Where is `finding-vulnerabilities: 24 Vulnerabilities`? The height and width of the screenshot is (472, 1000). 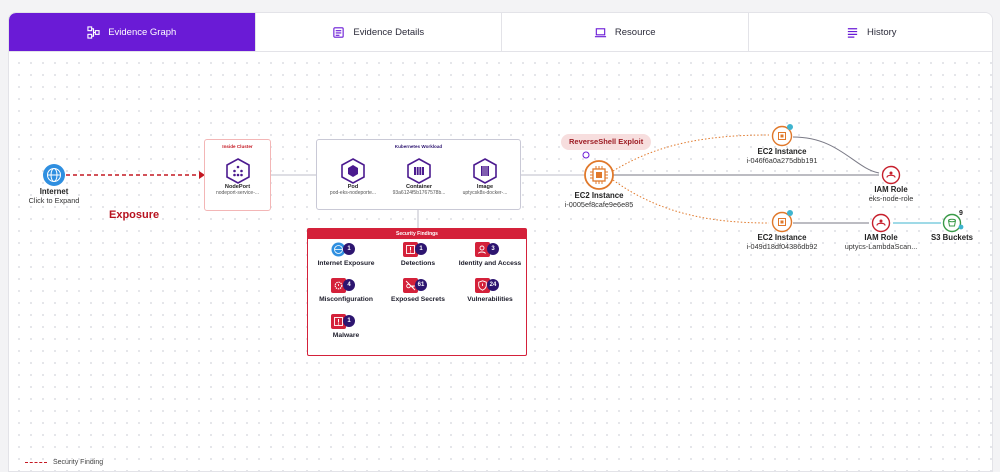
finding-vulnerabilities: 24 Vulnerabilities is located at coordinates (490, 290).